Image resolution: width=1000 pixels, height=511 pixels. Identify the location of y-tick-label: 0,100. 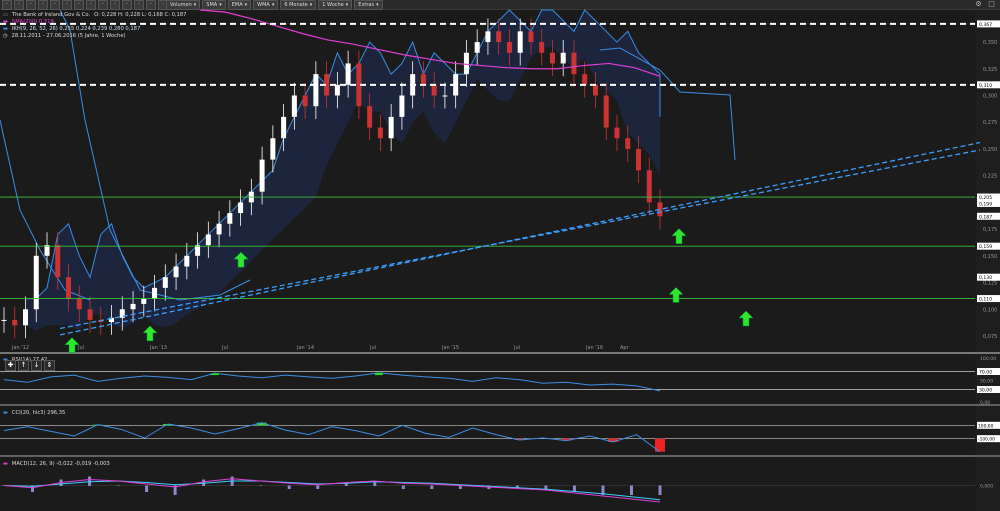
(990, 310).